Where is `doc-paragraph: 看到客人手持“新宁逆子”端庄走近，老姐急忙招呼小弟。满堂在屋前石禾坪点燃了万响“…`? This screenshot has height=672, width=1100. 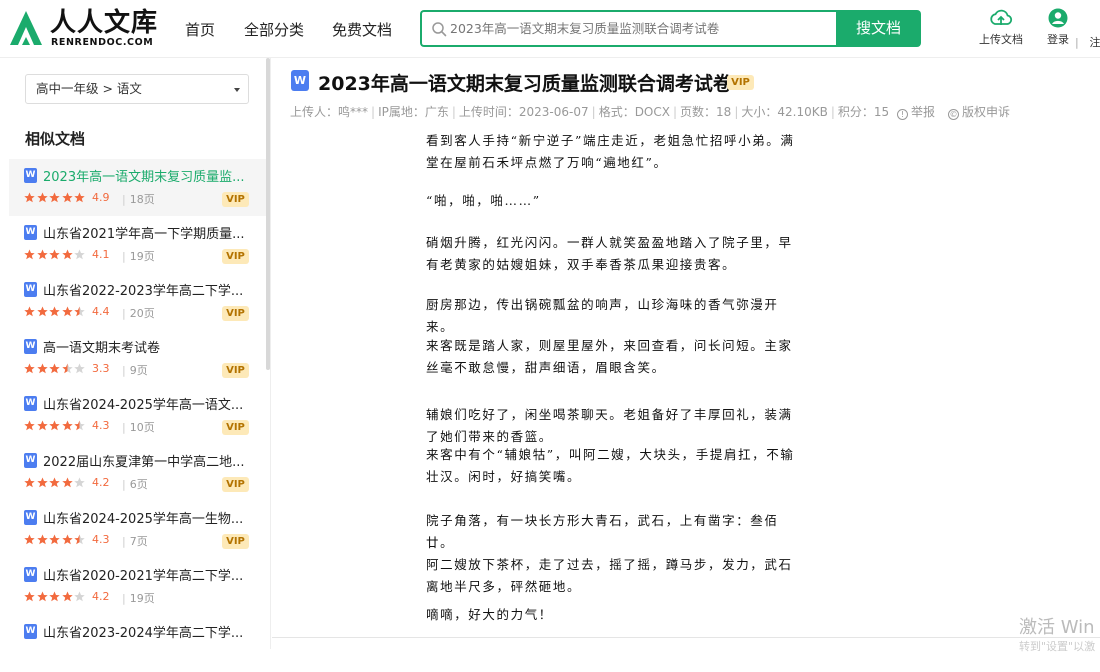 doc-paragraph: 看到客人手持“新宁逆子”端庄走近，老姐急忙招呼小弟。满堂在屋前石禾坪点燃了万响“… is located at coordinates (615, 152).